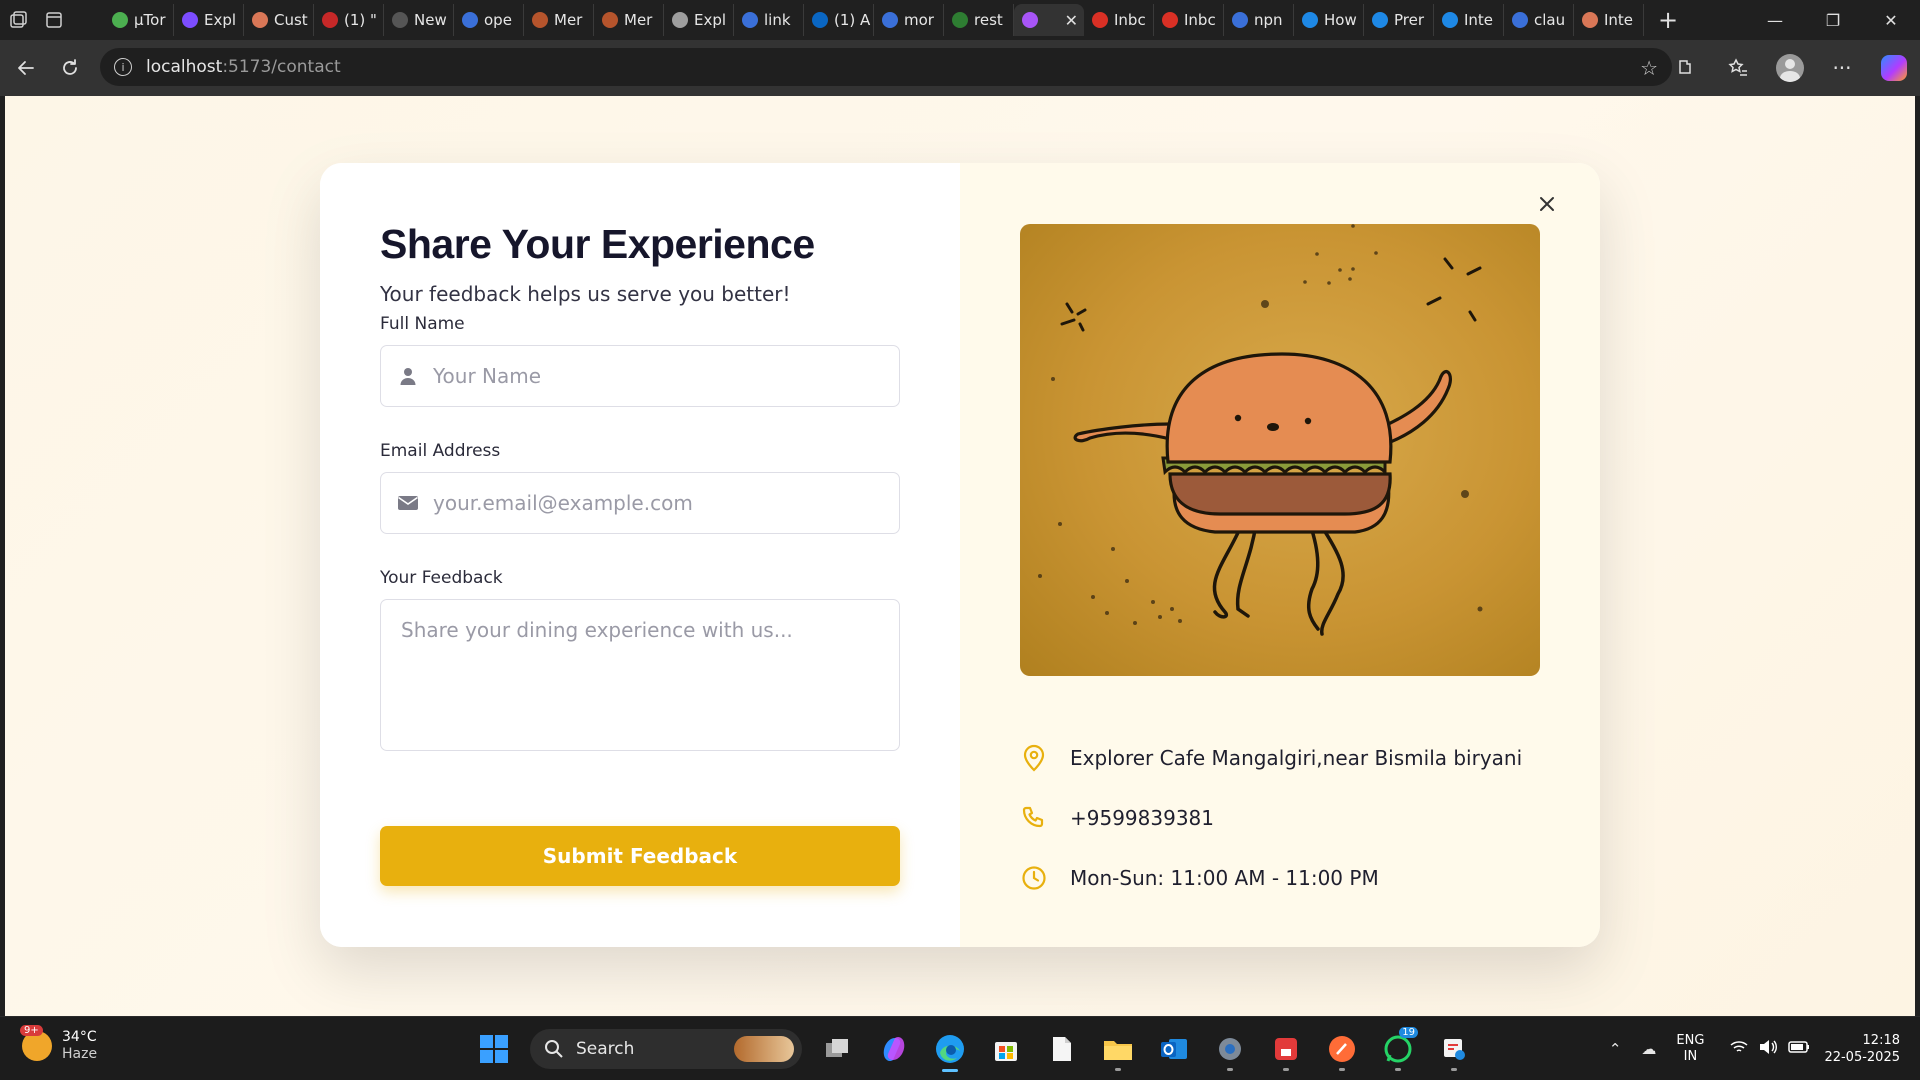  What do you see at coordinates (666, 1049) in the screenshot?
I see `taskbar-search: Search` at bounding box center [666, 1049].